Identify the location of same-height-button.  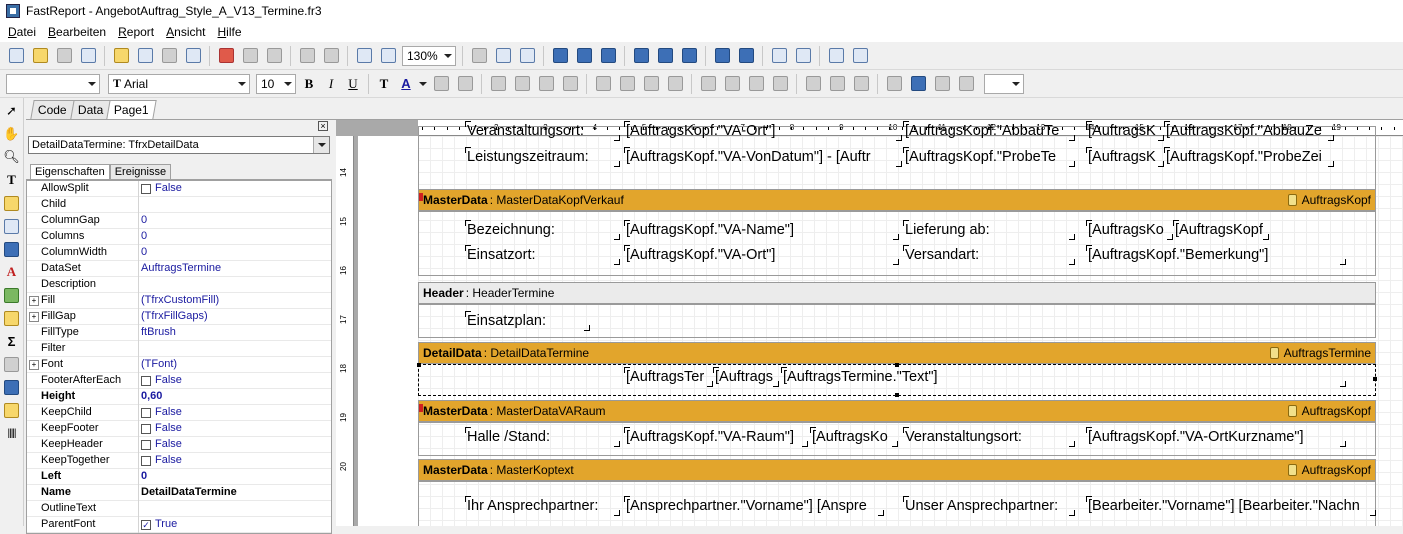
(860, 56).